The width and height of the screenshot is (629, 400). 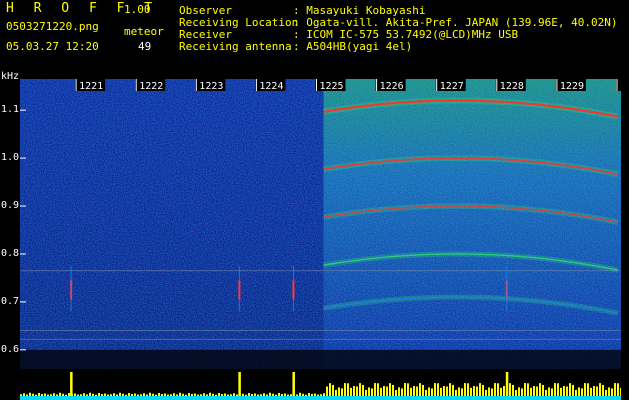 I want to click on amplitude-content, so click(x=321, y=386).